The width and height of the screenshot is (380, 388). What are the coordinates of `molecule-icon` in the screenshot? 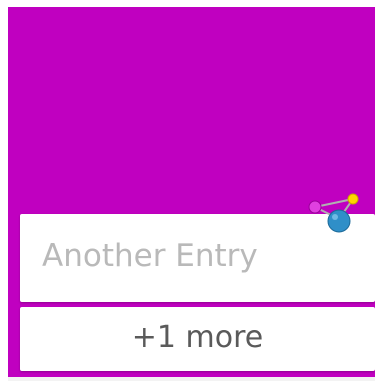 It's located at (333, 213).